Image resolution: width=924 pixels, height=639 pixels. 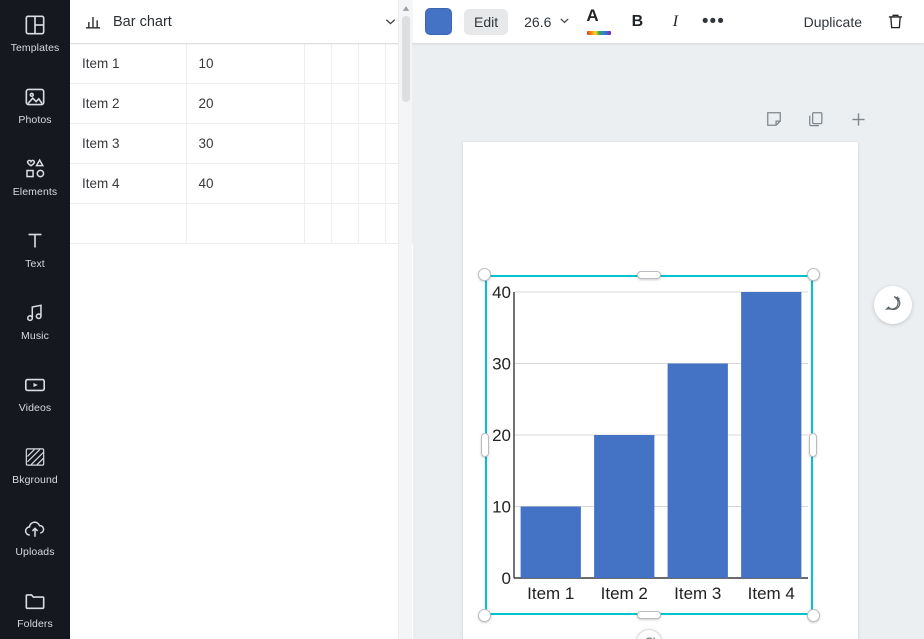 What do you see at coordinates (35, 264) in the screenshot?
I see `sidebar-label-text: Text` at bounding box center [35, 264].